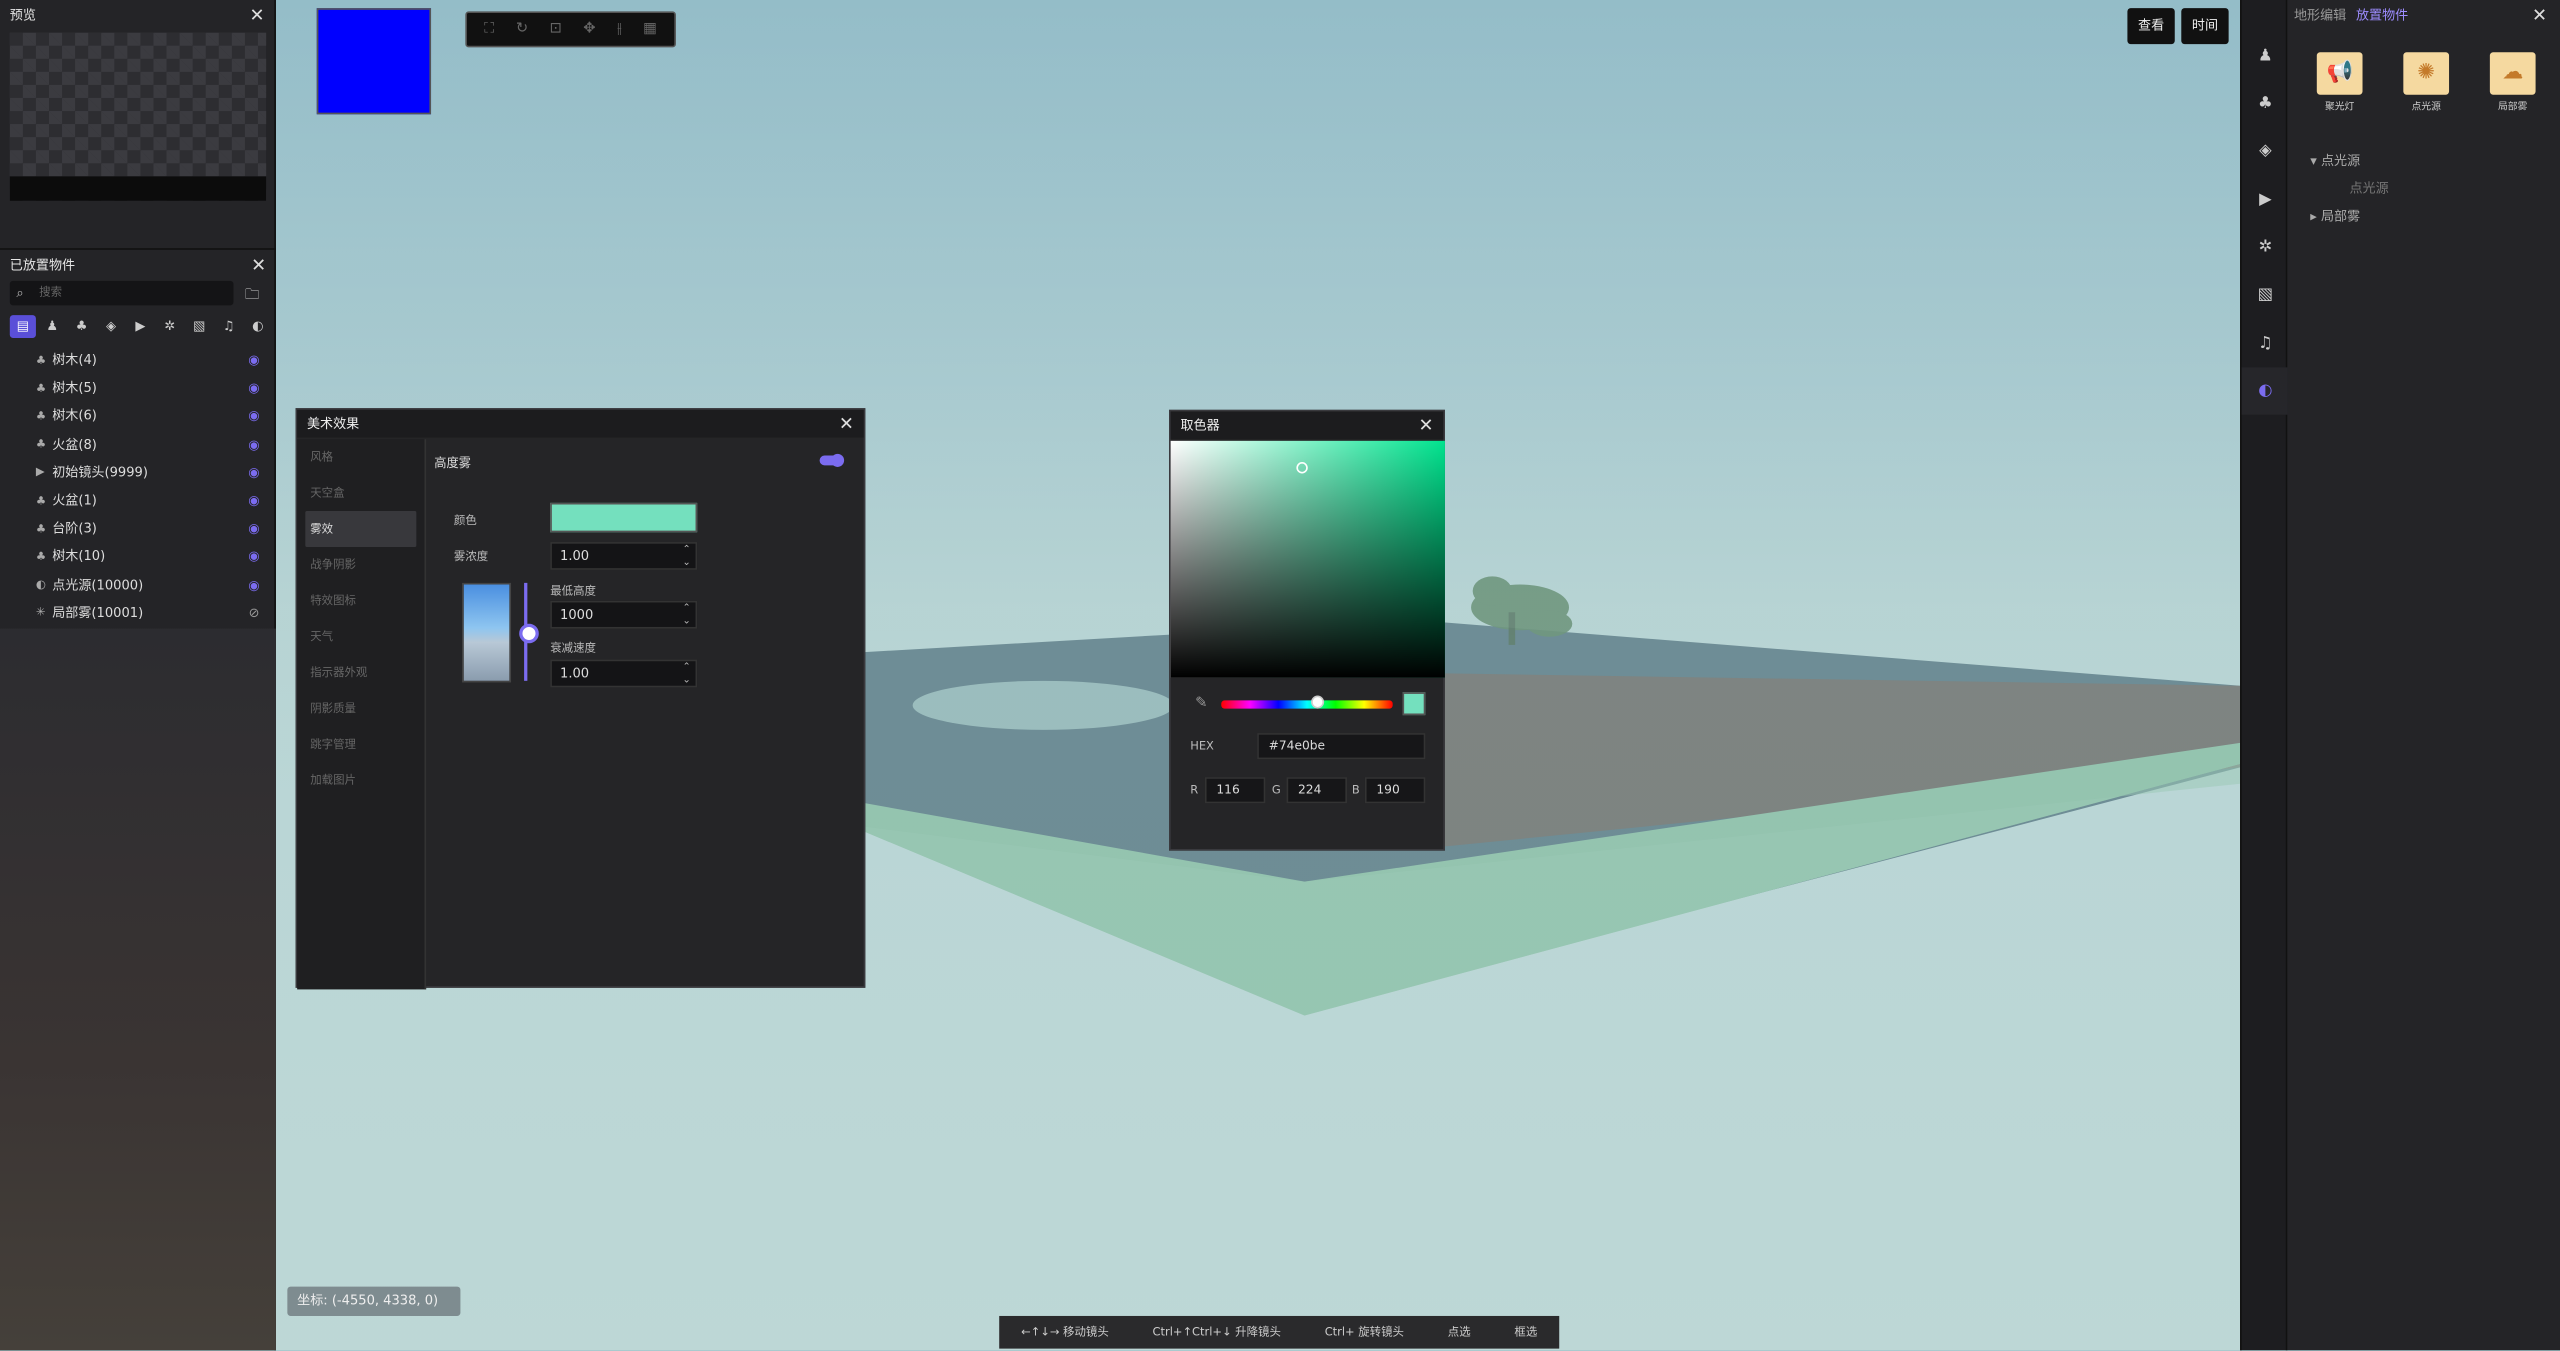  Describe the element at coordinates (254, 612) in the screenshot. I see `eye-off-icon: ⊘` at that location.